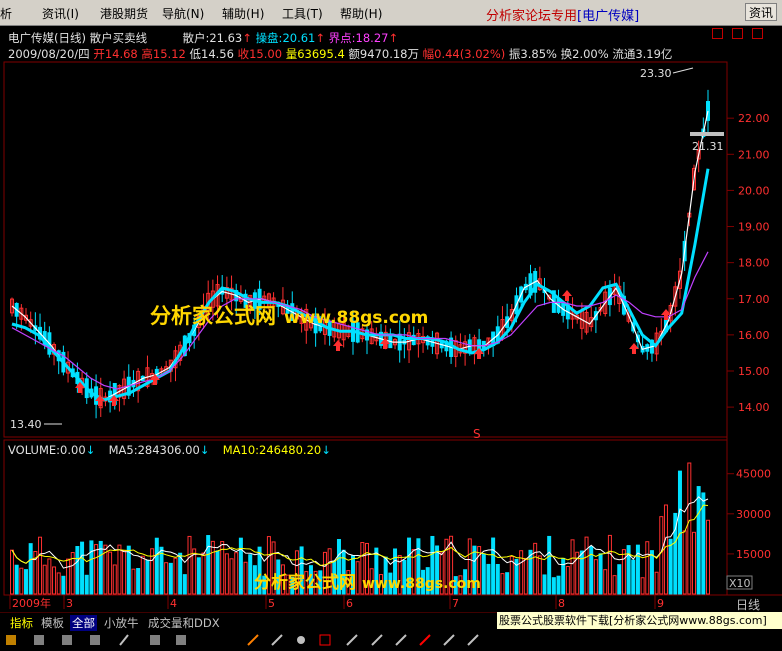  Describe the element at coordinates (241, 450) in the screenshot. I see `ma10-label: MA10:` at that location.